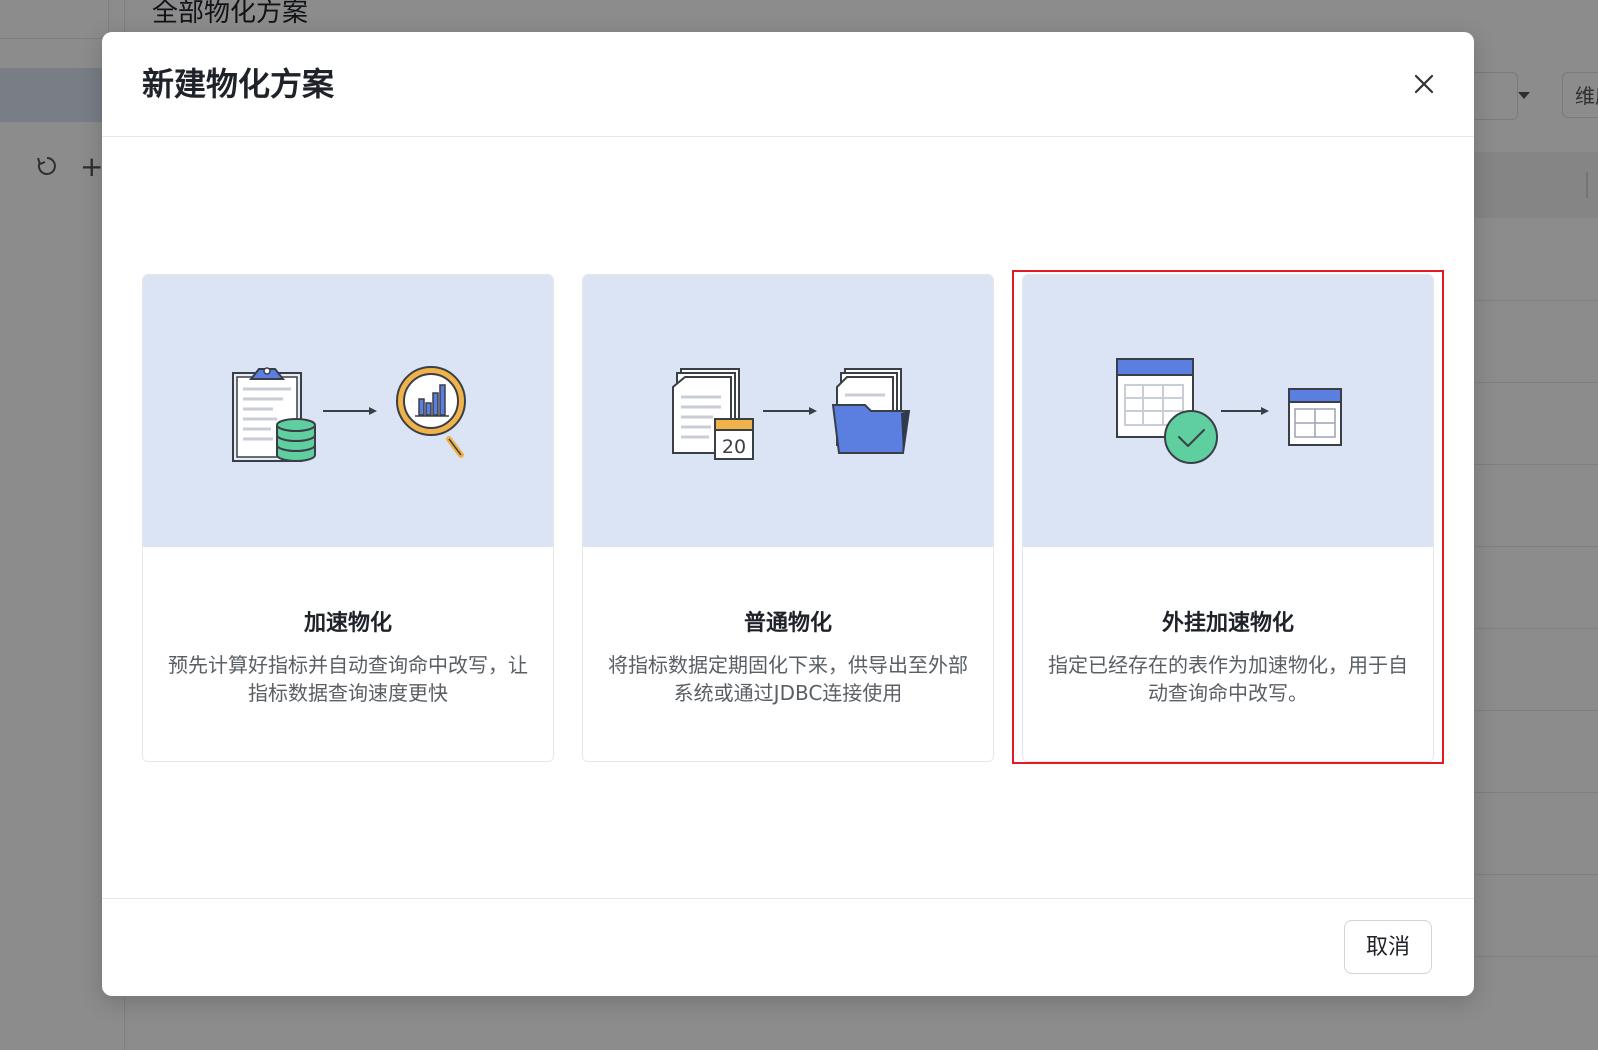 The width and height of the screenshot is (1598, 1050). I want to click on card-external-accelerate-materialization: 外挂加速物化 指定已经存在的表作为加速物化，用于自动查询命中改写。, so click(1228, 518).